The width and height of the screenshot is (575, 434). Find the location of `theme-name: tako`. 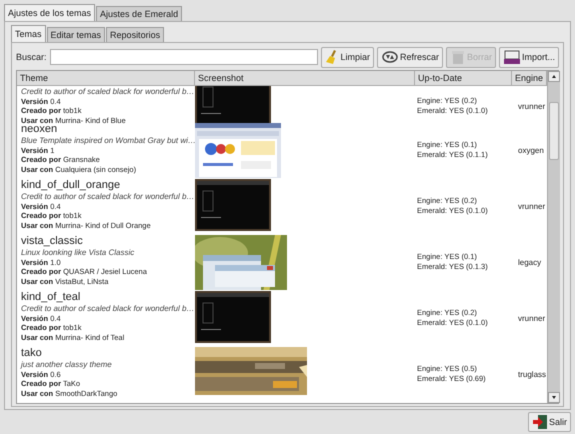

theme-name: tako is located at coordinates (32, 353).